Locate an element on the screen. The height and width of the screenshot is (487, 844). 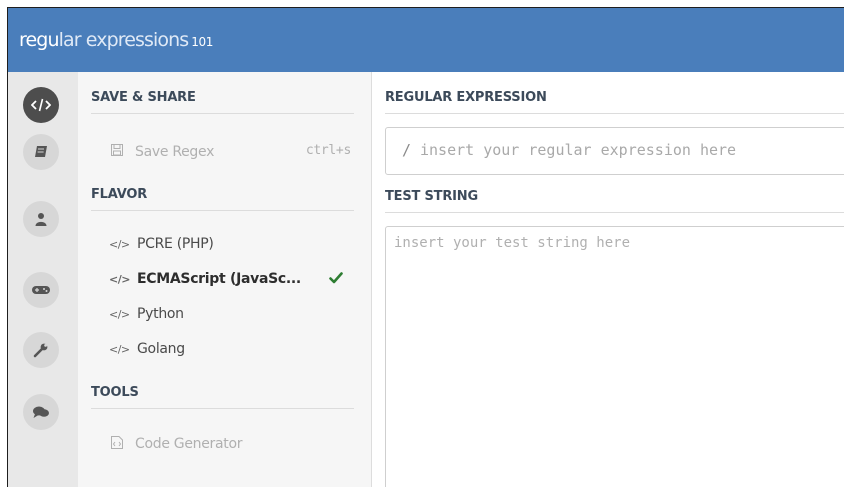
code-icon is located at coordinates (41, 105).